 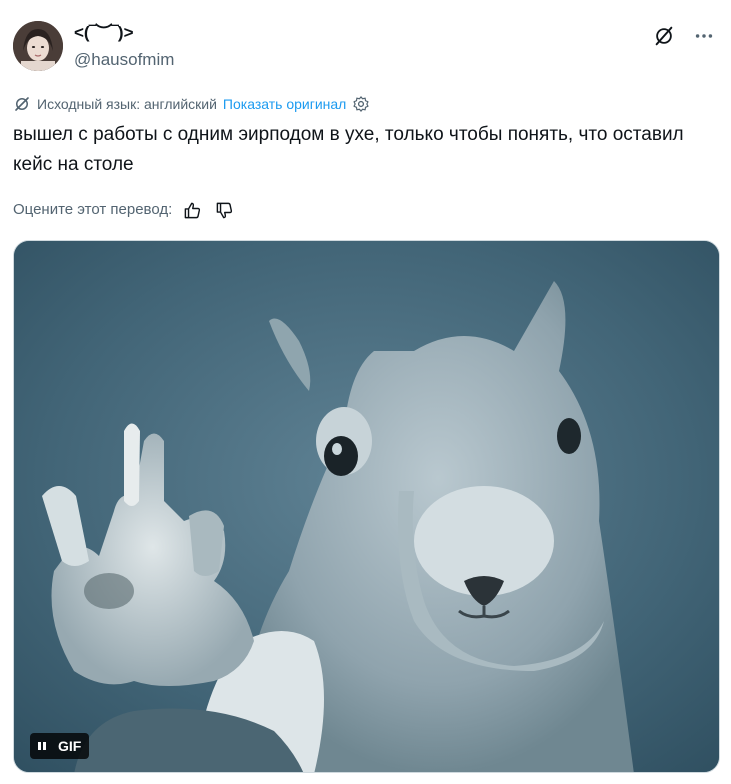 What do you see at coordinates (684, 36) in the screenshot?
I see `tweet-header-actions` at bounding box center [684, 36].